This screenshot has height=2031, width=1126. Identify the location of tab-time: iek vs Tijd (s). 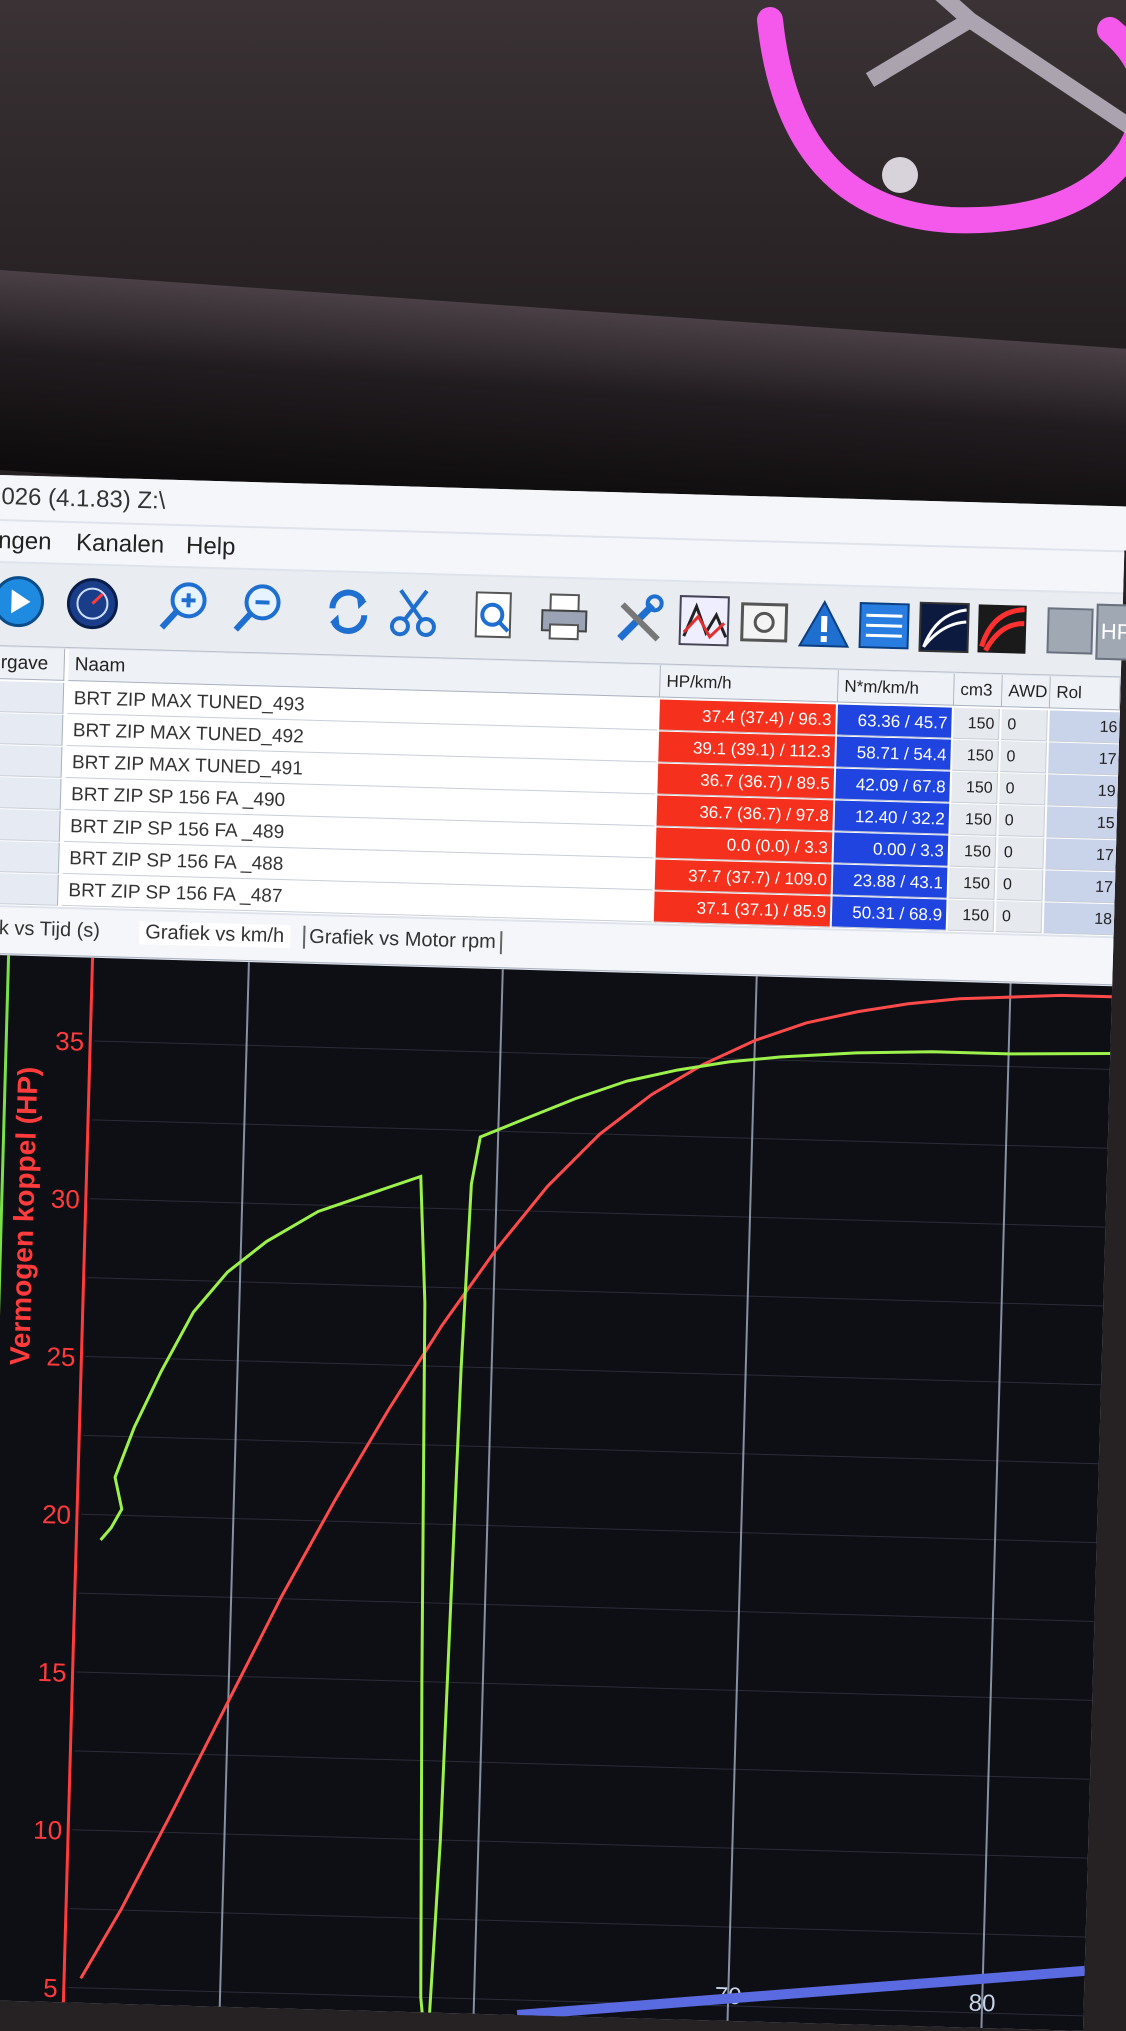
(50, 930).